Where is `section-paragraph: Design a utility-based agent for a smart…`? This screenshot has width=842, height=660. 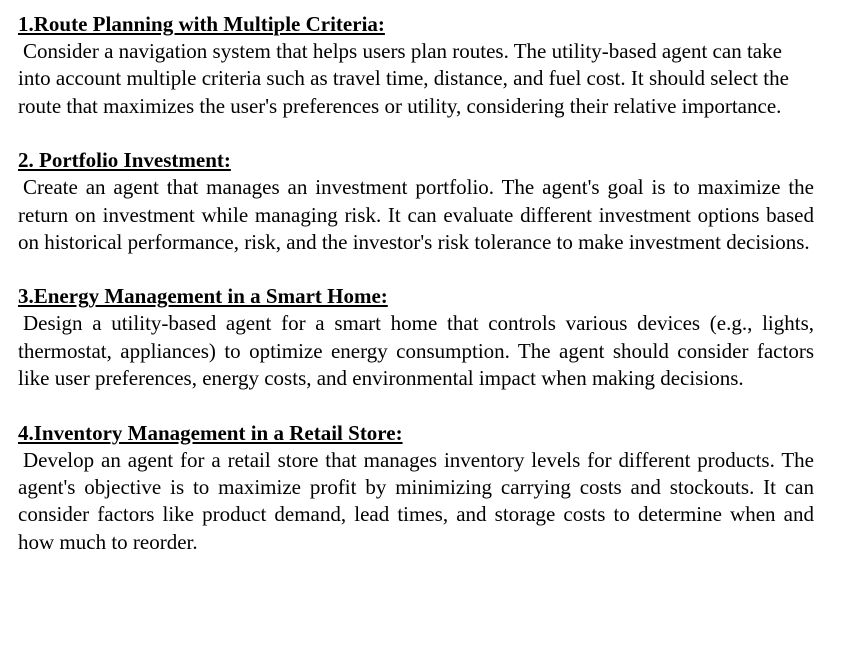
section-paragraph: Design a utility-based agent for a smart… is located at coordinates (416, 351).